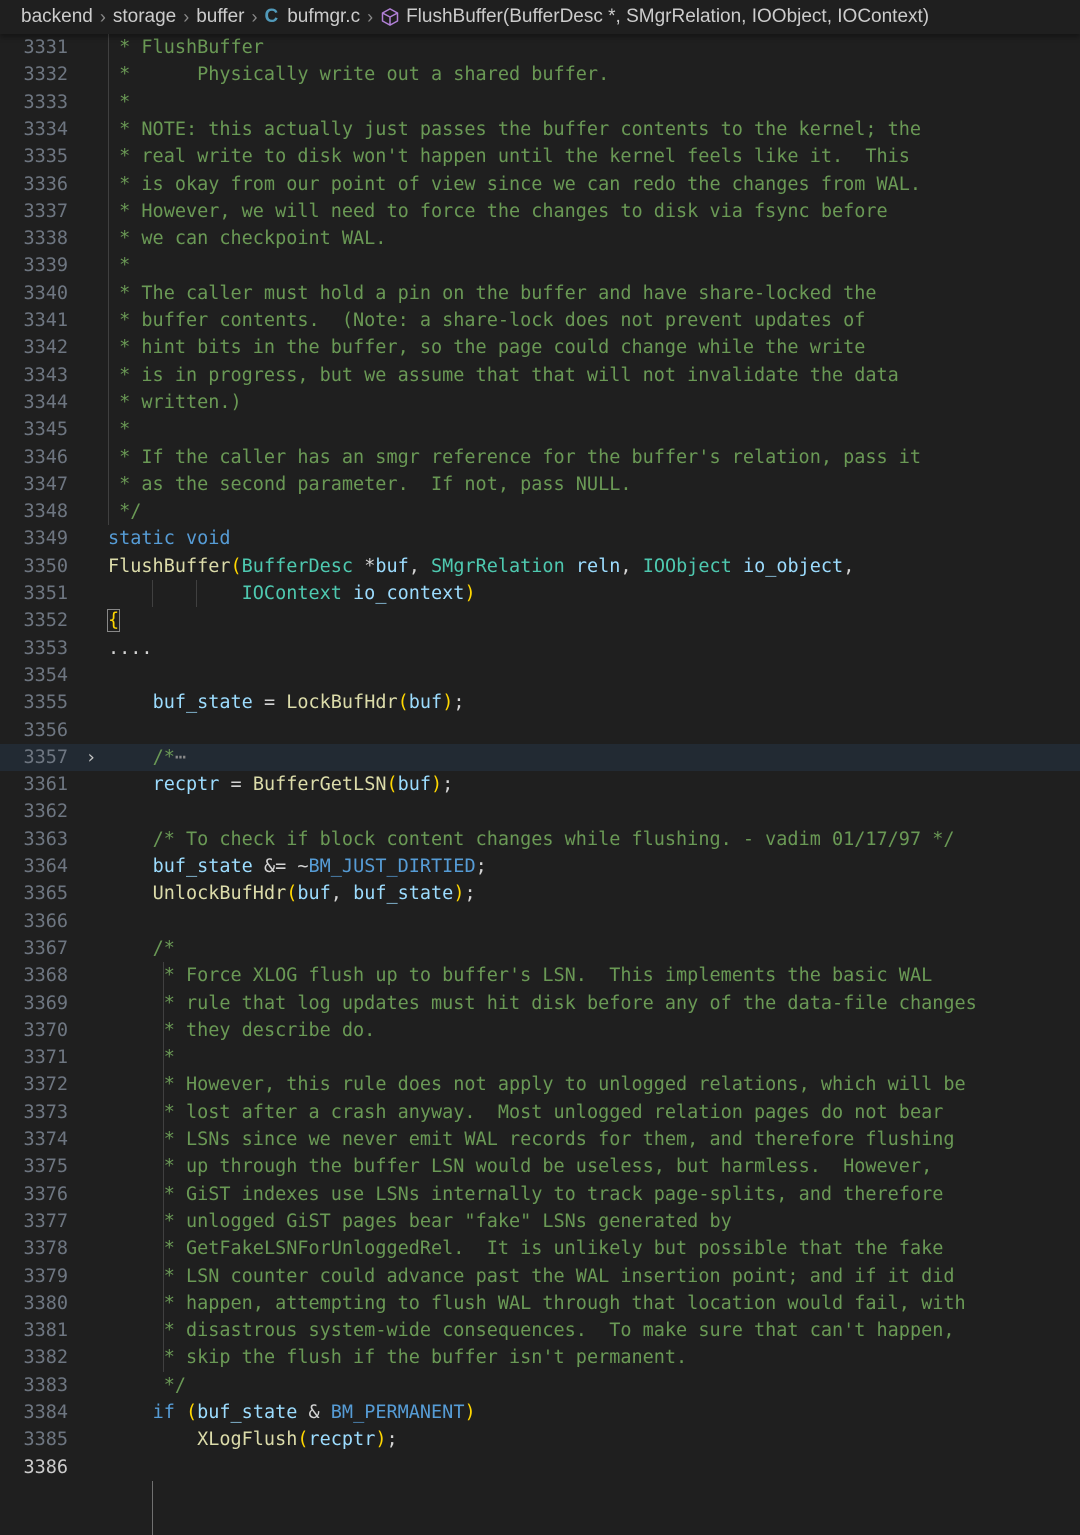 Image resolution: width=1080 pixels, height=1535 pixels. Describe the element at coordinates (540, 1467) in the screenshot. I see `code-line: 3386` at that location.